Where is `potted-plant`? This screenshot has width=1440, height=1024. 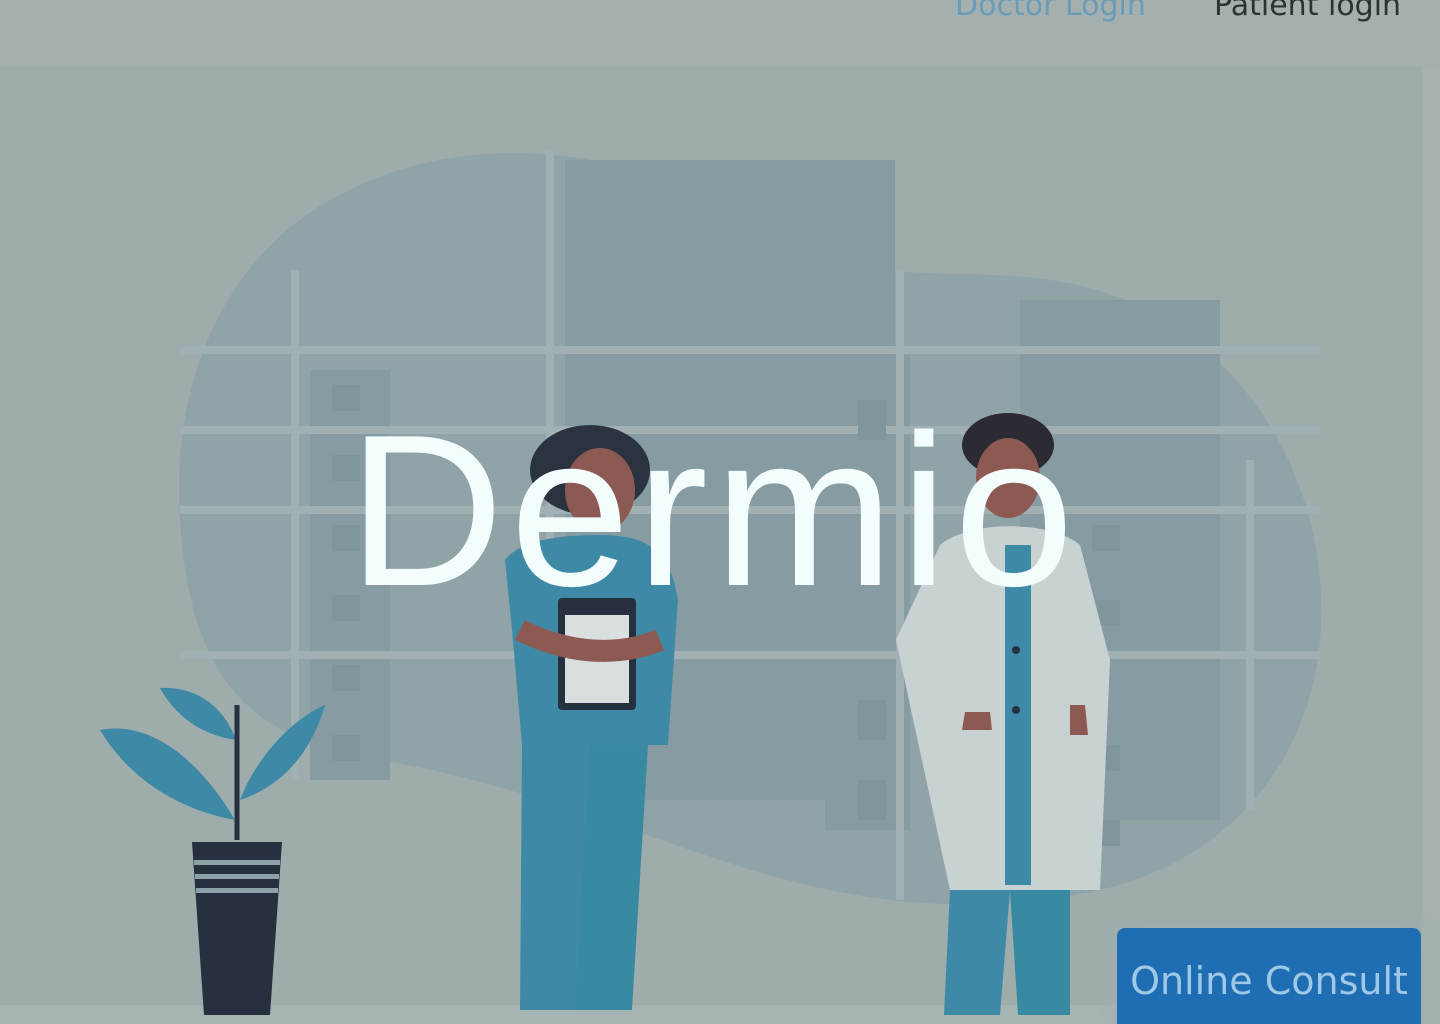
potted-plant is located at coordinates (212, 851).